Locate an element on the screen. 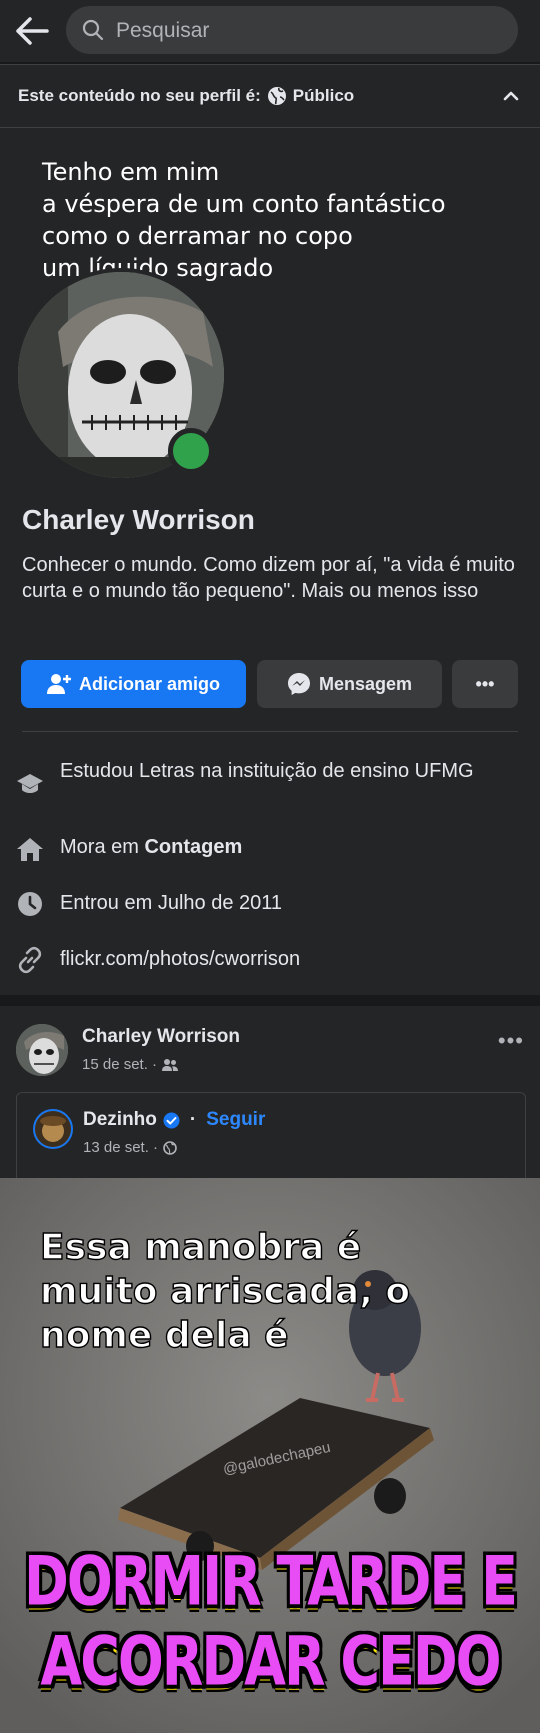 The image size is (540, 1733). add-friend-icon is located at coordinates (58, 684).